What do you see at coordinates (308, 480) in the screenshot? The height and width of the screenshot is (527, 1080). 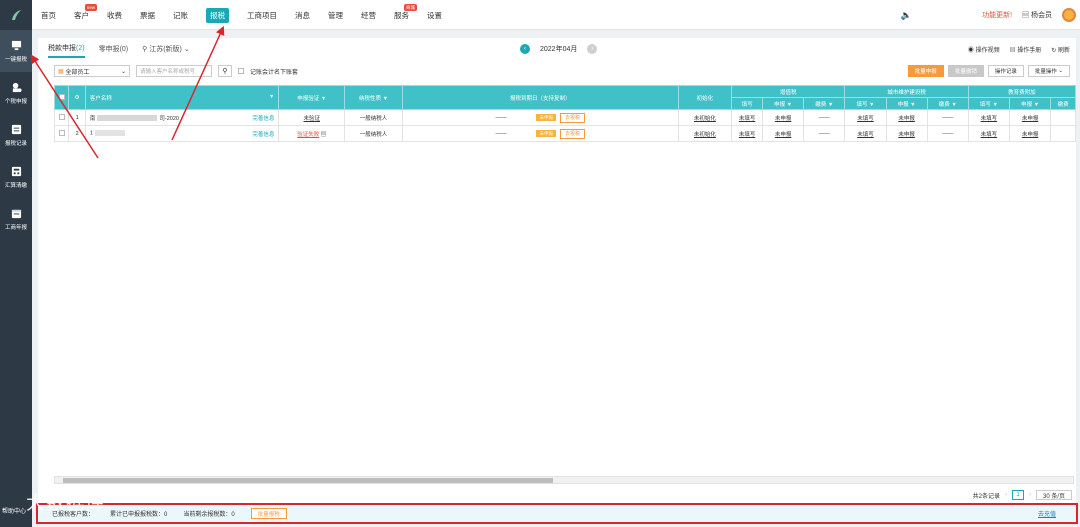 I see `scrollbar-thumb` at bounding box center [308, 480].